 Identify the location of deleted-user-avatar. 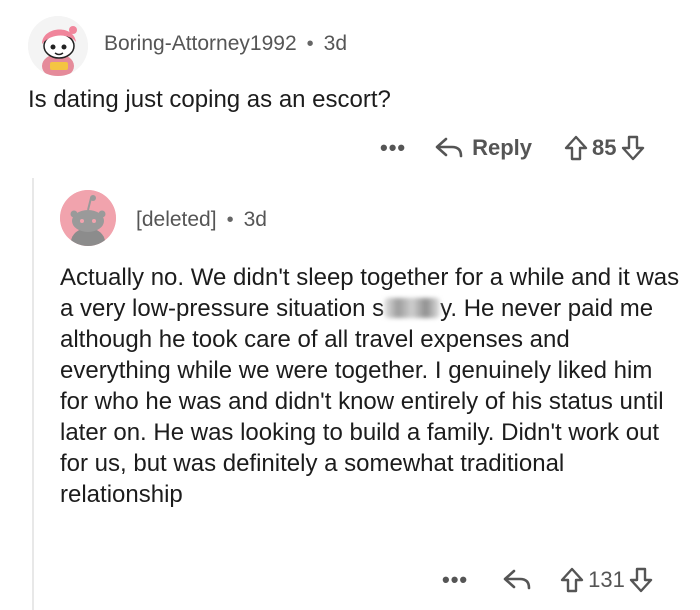
(88, 218).